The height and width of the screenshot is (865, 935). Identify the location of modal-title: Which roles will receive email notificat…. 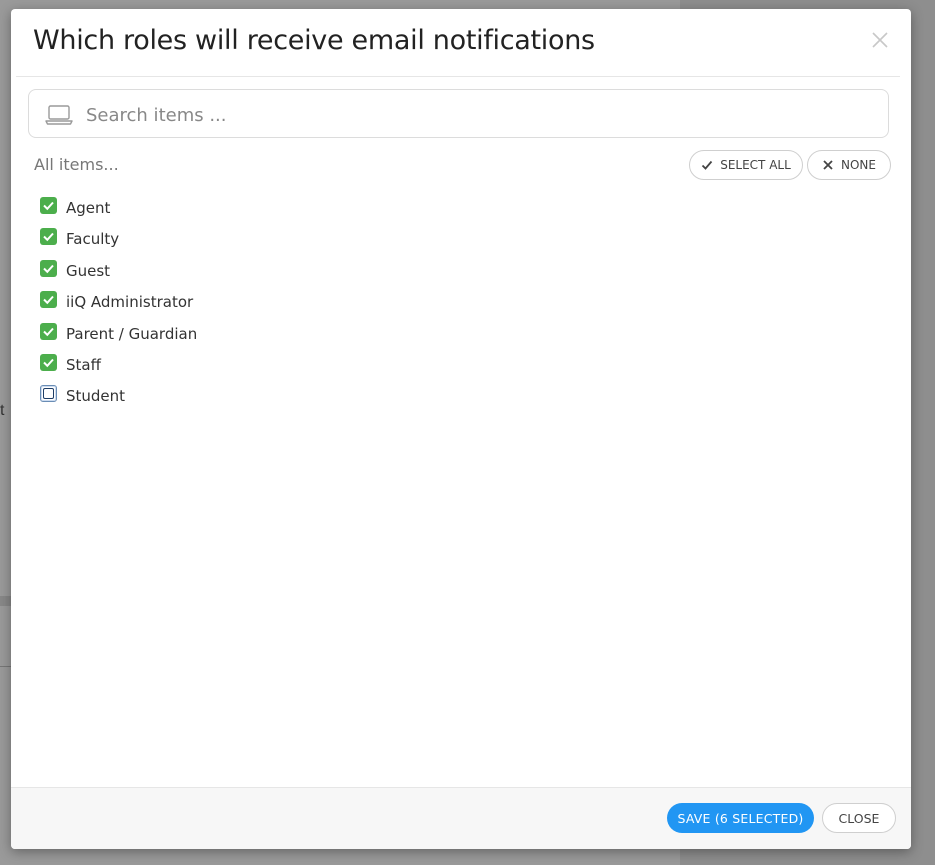
(314, 40).